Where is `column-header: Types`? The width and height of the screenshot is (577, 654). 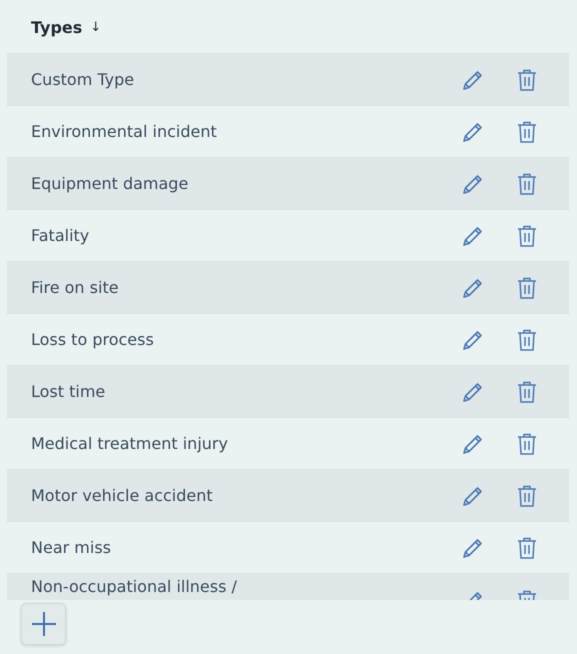
column-header: Types is located at coordinates (56, 27).